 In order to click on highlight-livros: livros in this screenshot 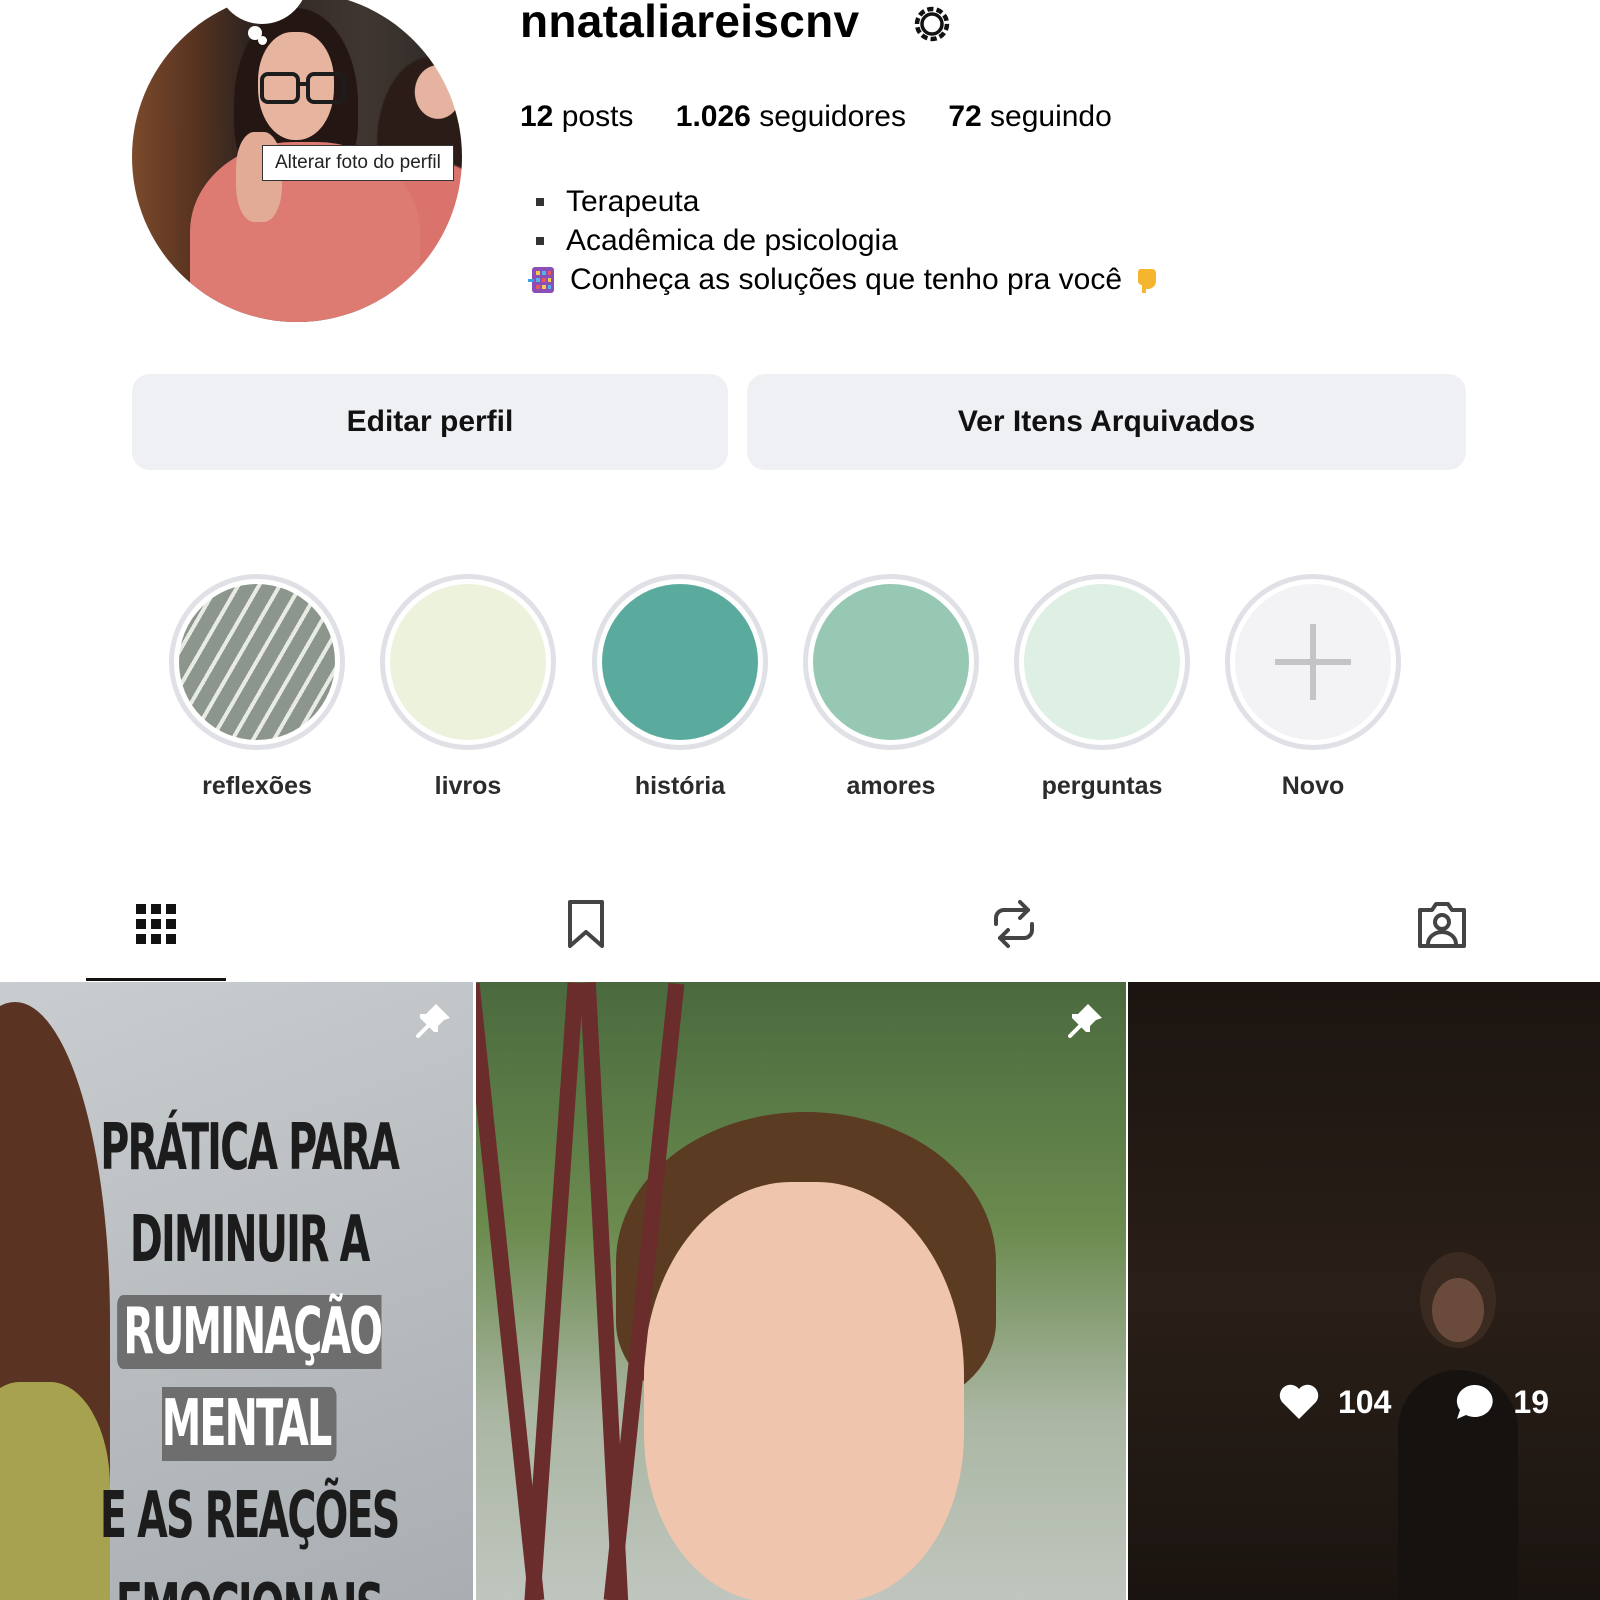, I will do `click(468, 687)`.